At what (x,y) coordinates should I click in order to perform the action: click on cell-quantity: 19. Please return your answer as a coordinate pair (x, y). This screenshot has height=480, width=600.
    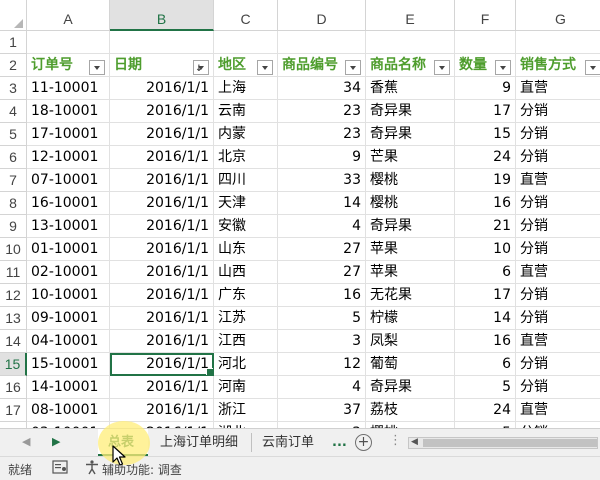
    Looking at the image, I should click on (485, 180).